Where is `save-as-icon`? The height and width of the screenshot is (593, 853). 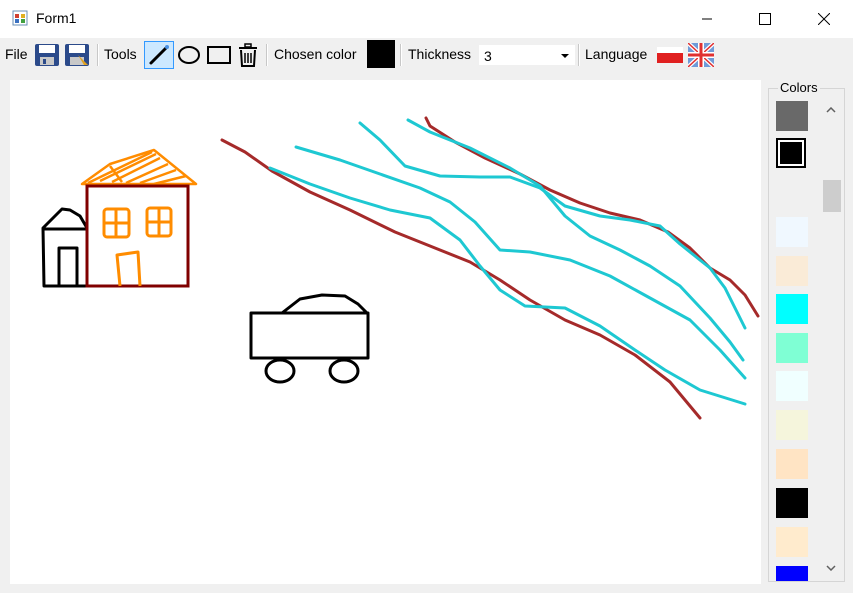
save-as-icon is located at coordinates (77, 55).